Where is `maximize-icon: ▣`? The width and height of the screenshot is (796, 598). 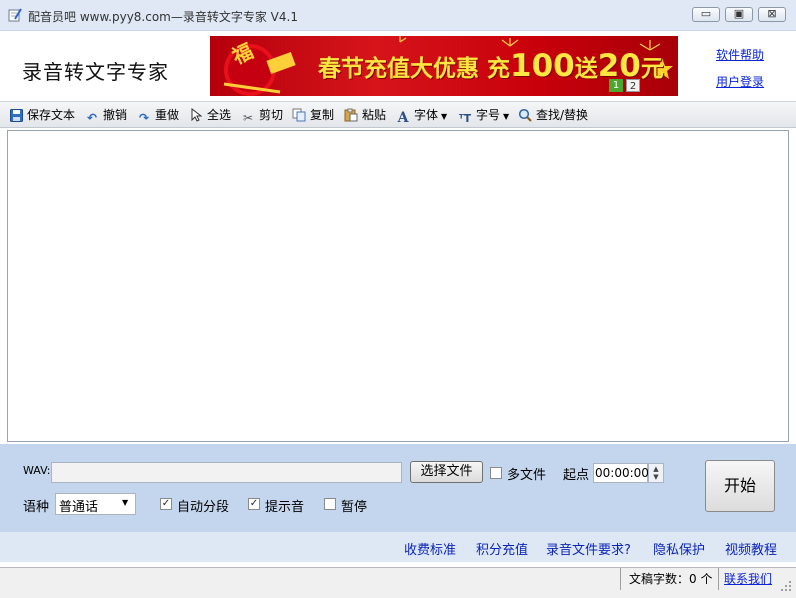 maximize-icon: ▣ is located at coordinates (739, 13).